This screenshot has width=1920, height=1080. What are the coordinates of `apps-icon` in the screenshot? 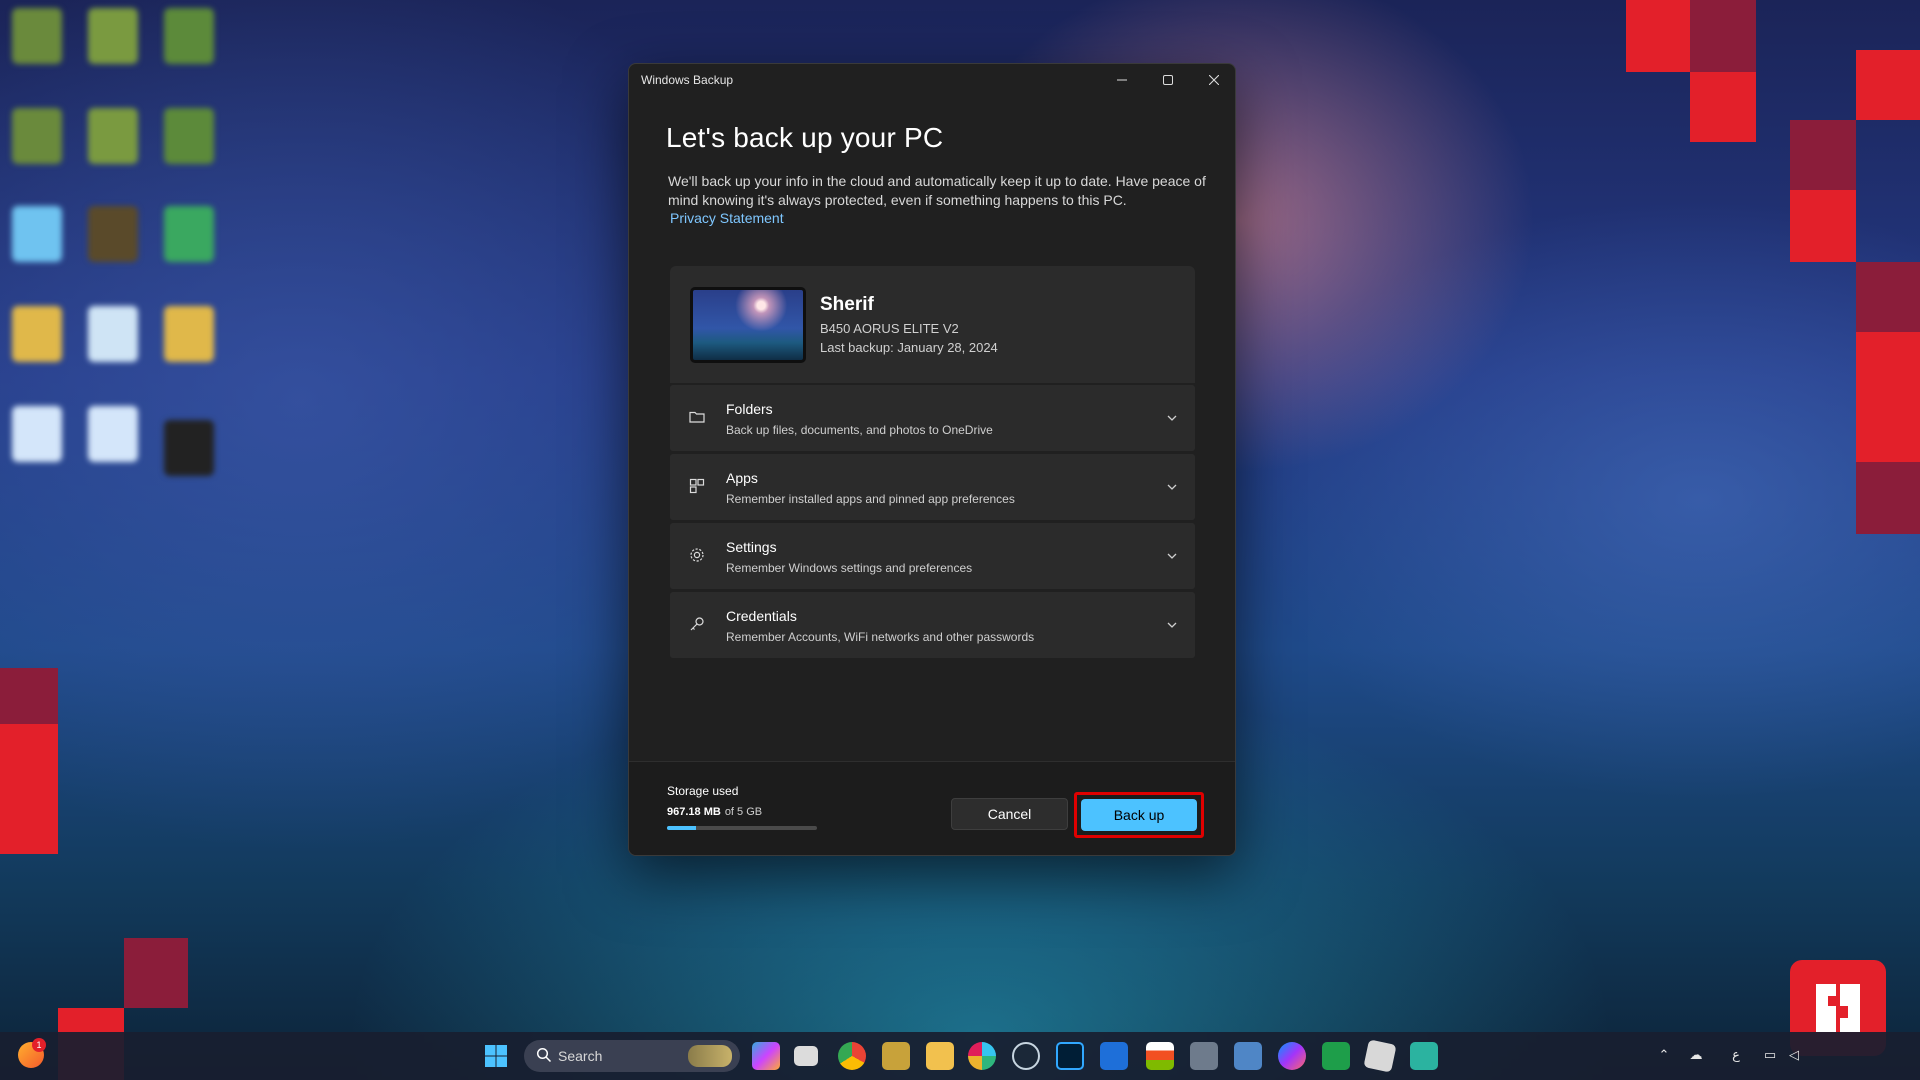 It's located at (697, 486).